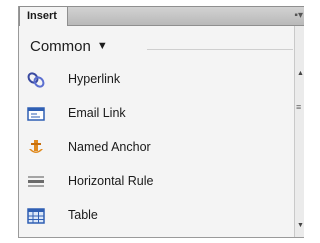 This screenshot has width=320, height=243. Describe the element at coordinates (299, 107) in the screenshot. I see `scroll-thumb: ≡` at that location.